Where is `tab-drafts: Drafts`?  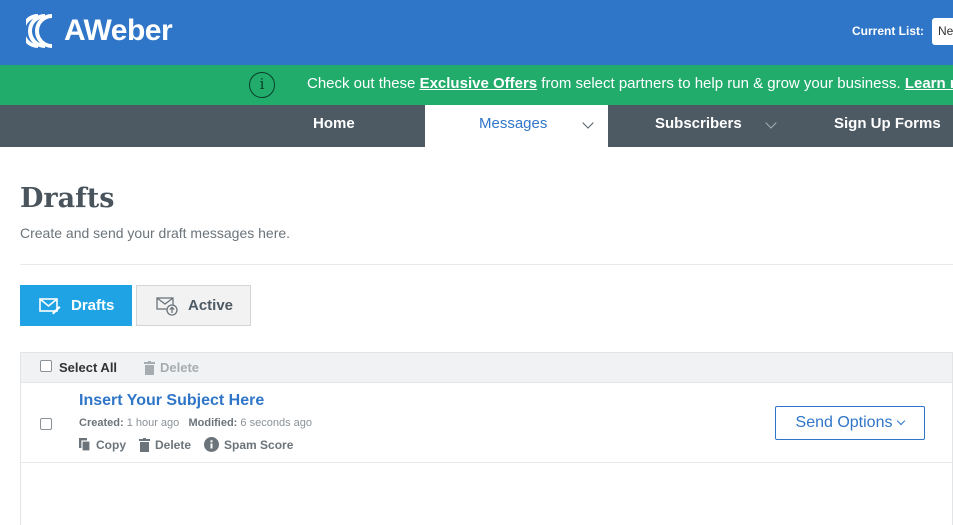
tab-drafts: Drafts is located at coordinates (76, 305).